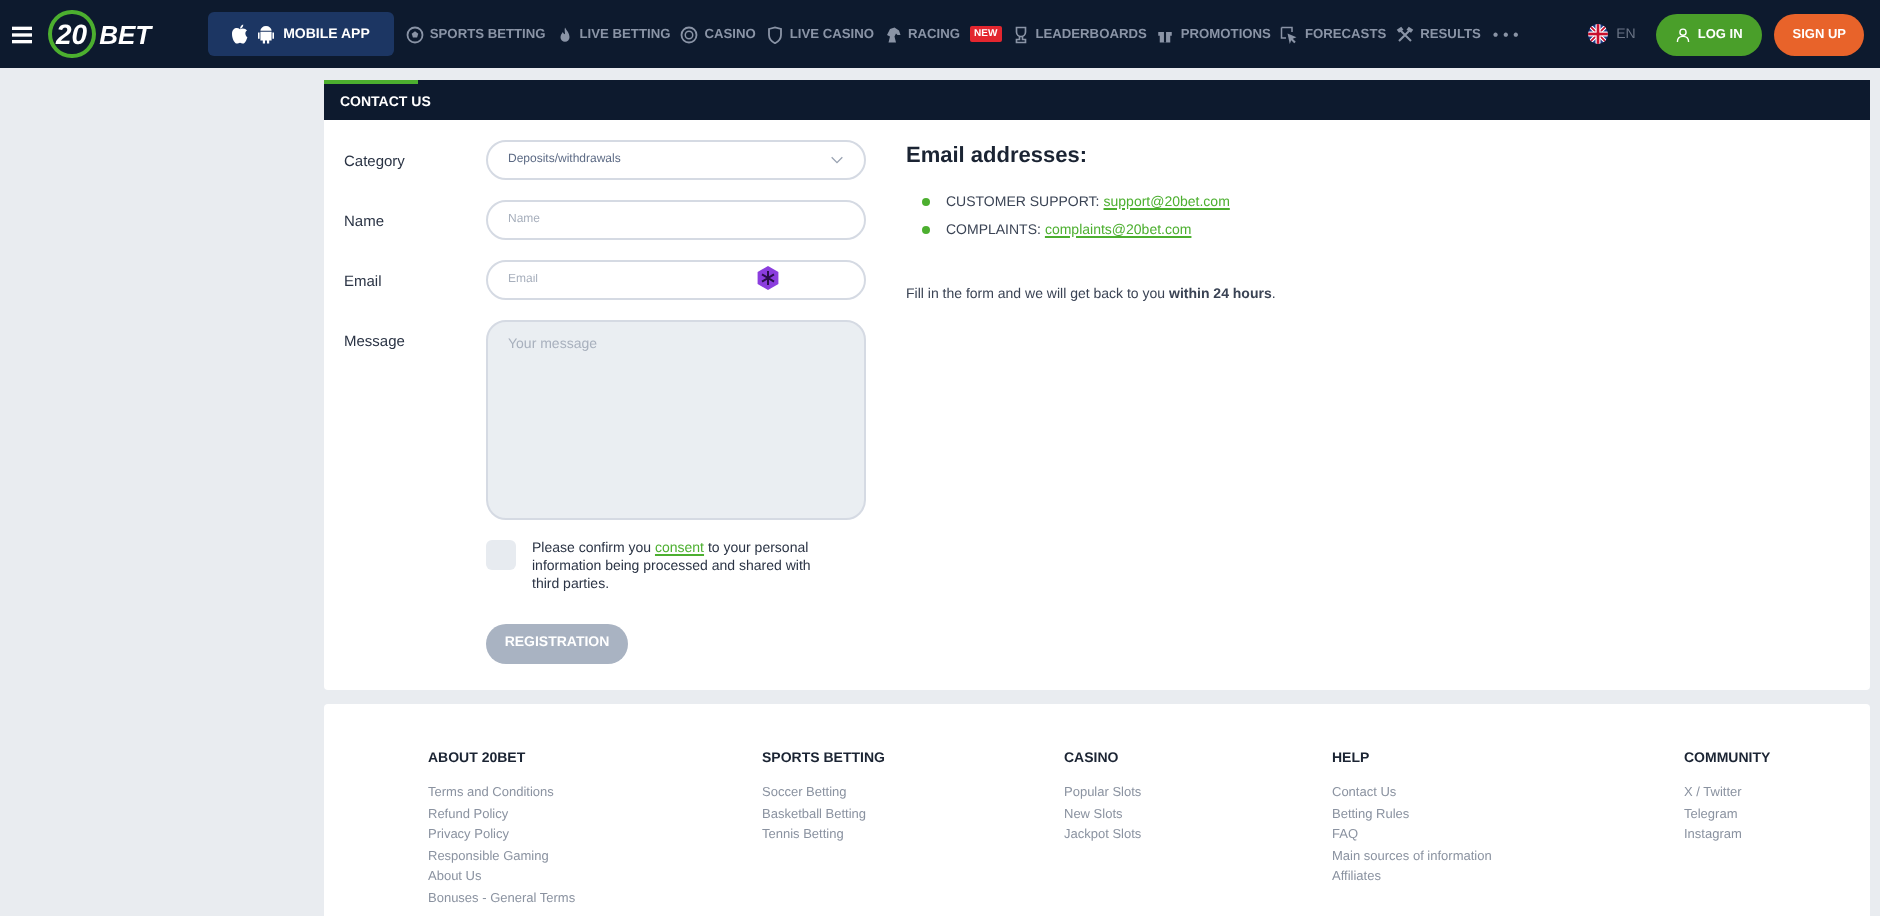  I want to click on android-icon, so click(265, 34).